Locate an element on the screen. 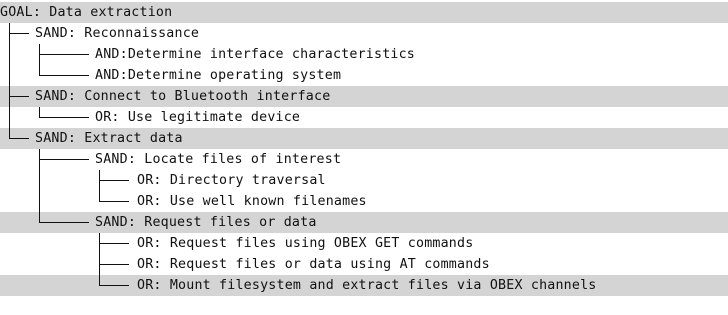 This screenshot has width=728, height=315. tree-node-label: OR: Directory traversal is located at coordinates (231, 180).